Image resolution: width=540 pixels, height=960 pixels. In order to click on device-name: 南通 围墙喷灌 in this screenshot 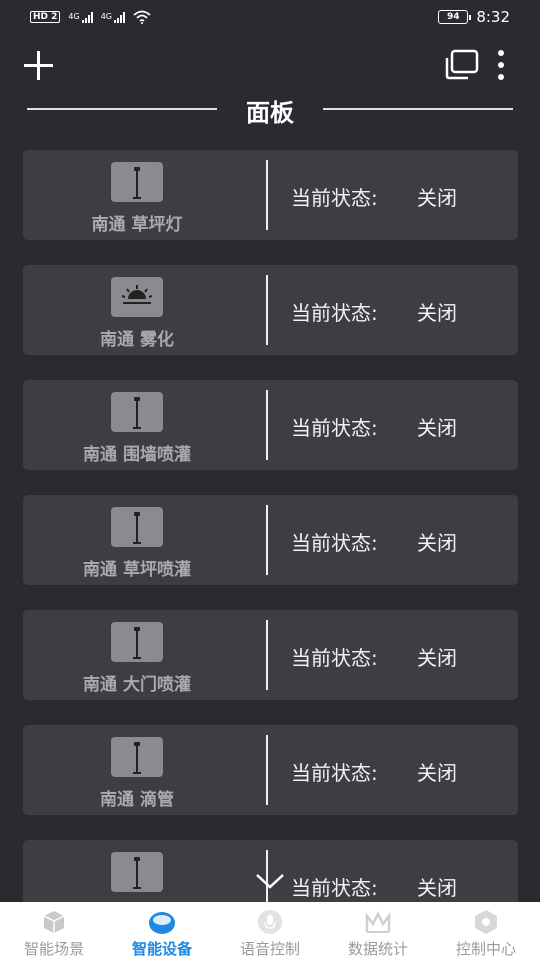, I will do `click(137, 455)`.